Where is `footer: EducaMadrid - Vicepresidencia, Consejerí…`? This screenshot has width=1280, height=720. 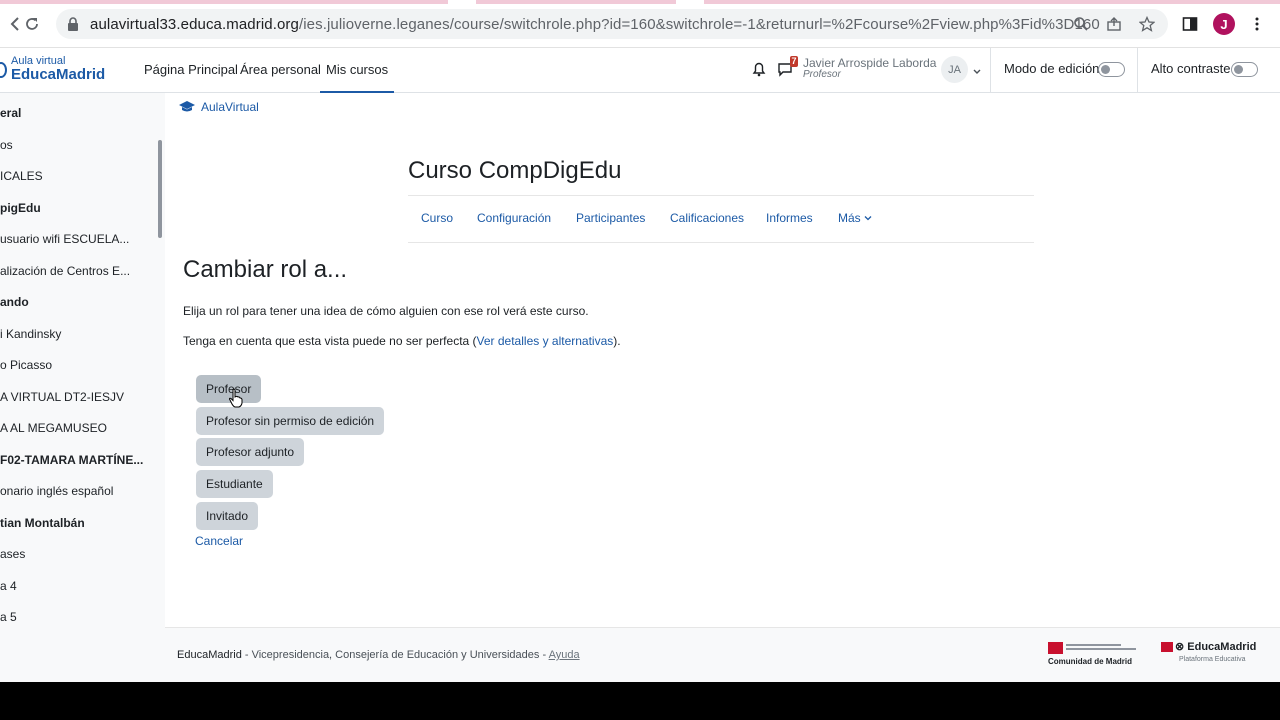
footer: EducaMadrid - Vicepresidencia, Consejerí… is located at coordinates (722, 654).